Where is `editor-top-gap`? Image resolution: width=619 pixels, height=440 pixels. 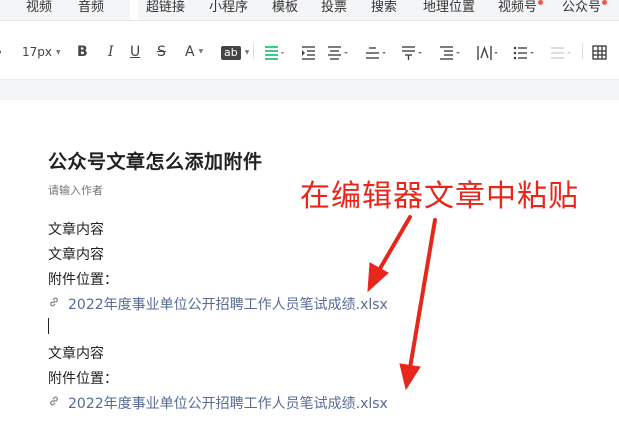
editor-top-gap is located at coordinates (309, 90).